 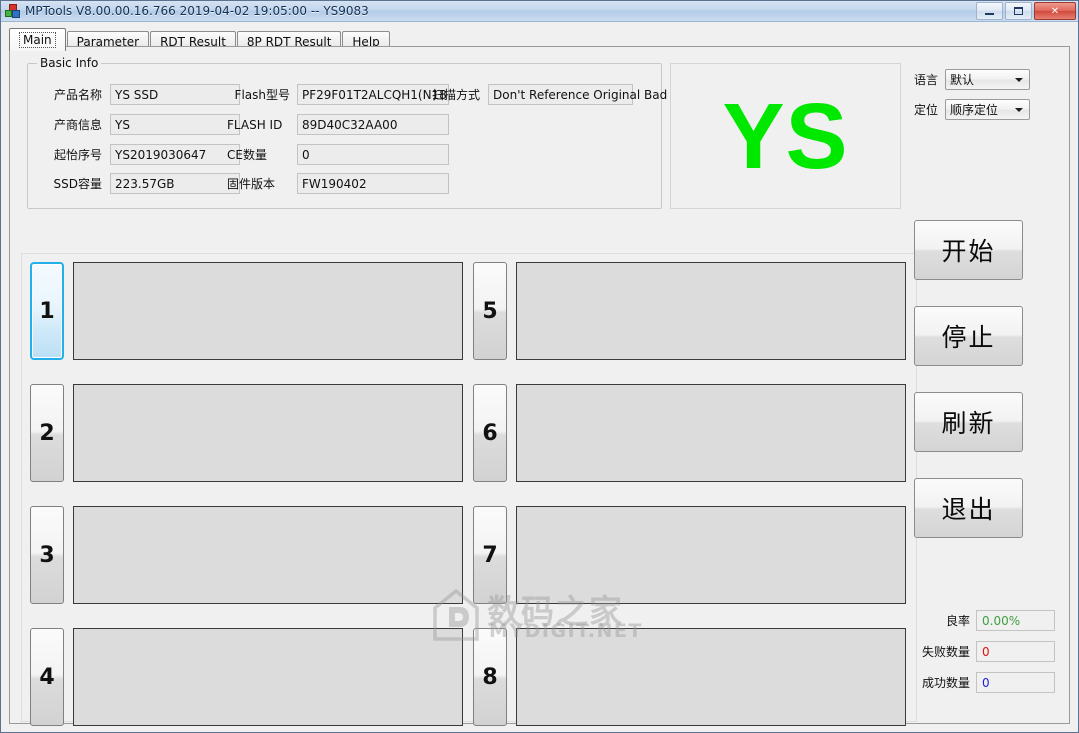 I want to click on field-ssd-capacity-value: 223.57GB, so click(x=175, y=183).